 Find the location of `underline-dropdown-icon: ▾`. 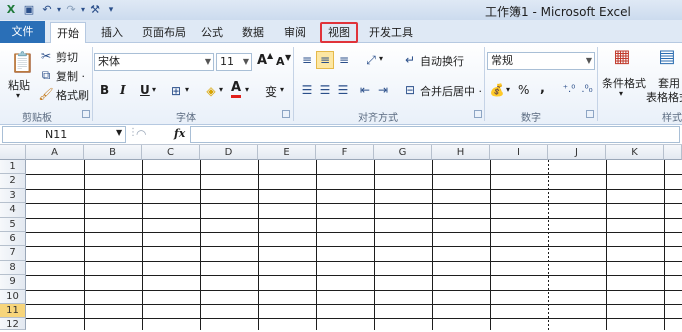

underline-dropdown-icon: ▾ is located at coordinates (154, 89).